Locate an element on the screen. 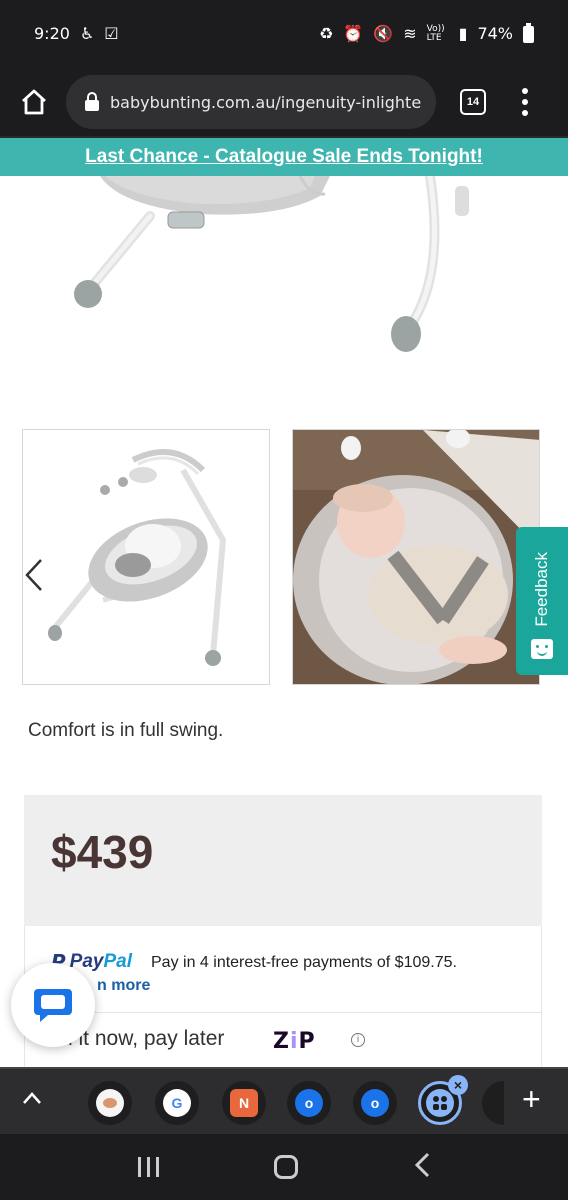  outlook-icon: o is located at coordinates (309, 1103).